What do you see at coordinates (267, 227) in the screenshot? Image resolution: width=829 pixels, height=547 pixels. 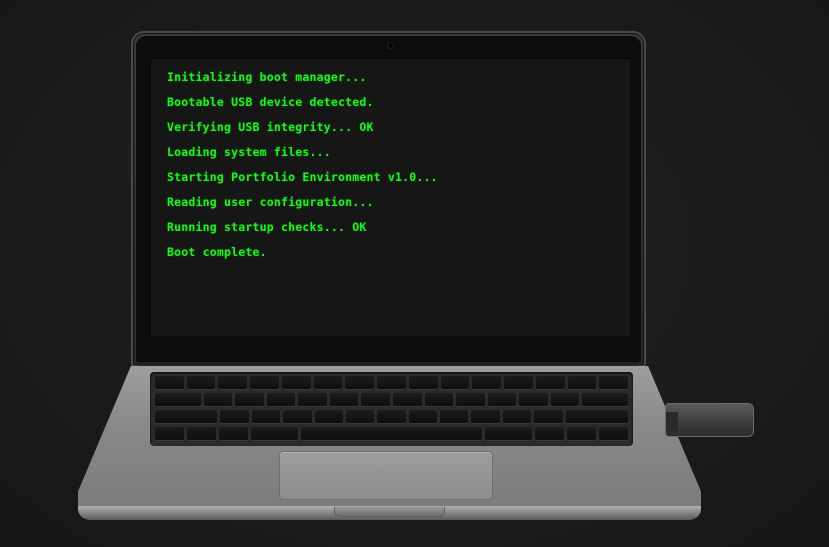 I see `boot-line-7: Running startup checks... OK` at bounding box center [267, 227].